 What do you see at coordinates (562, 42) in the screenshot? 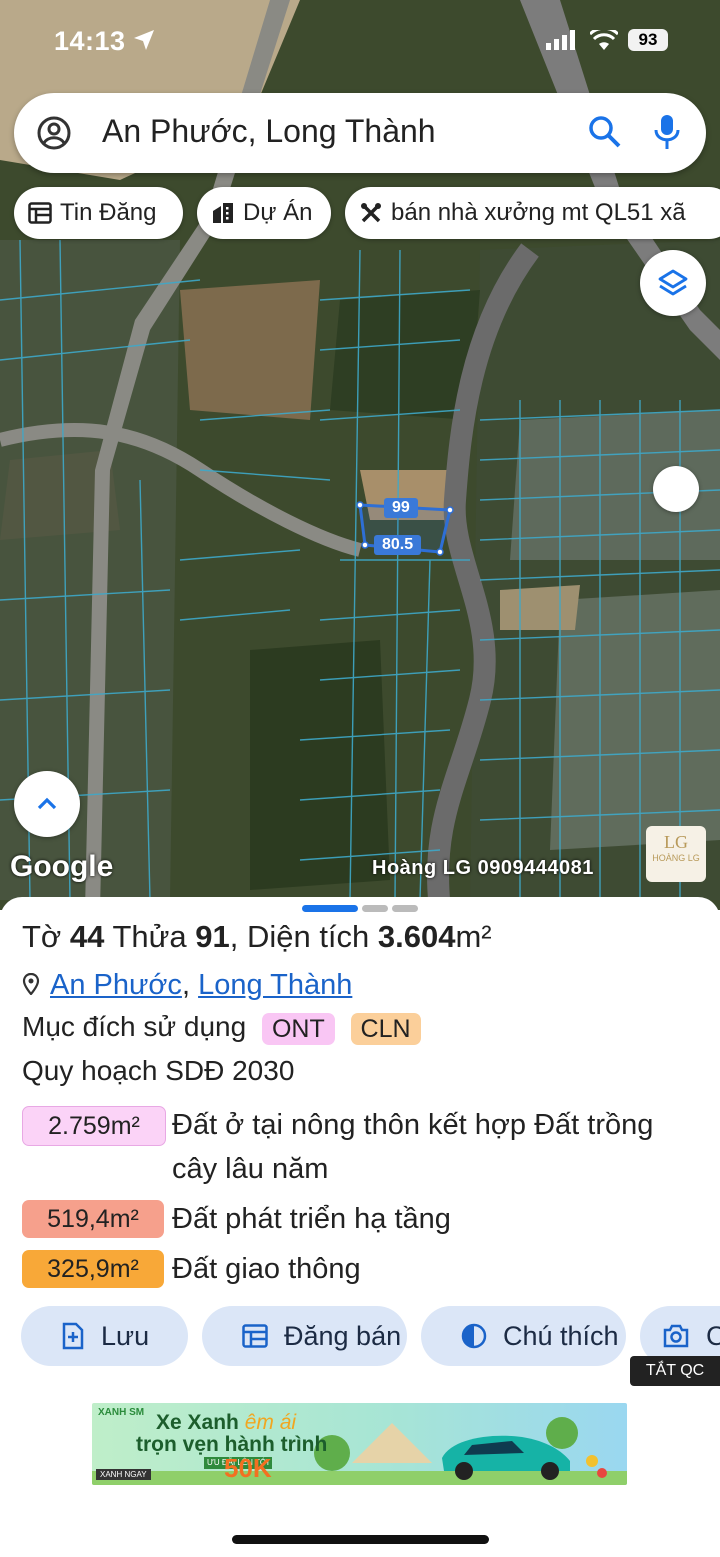
I see `cellular-signal-icon` at bounding box center [562, 42].